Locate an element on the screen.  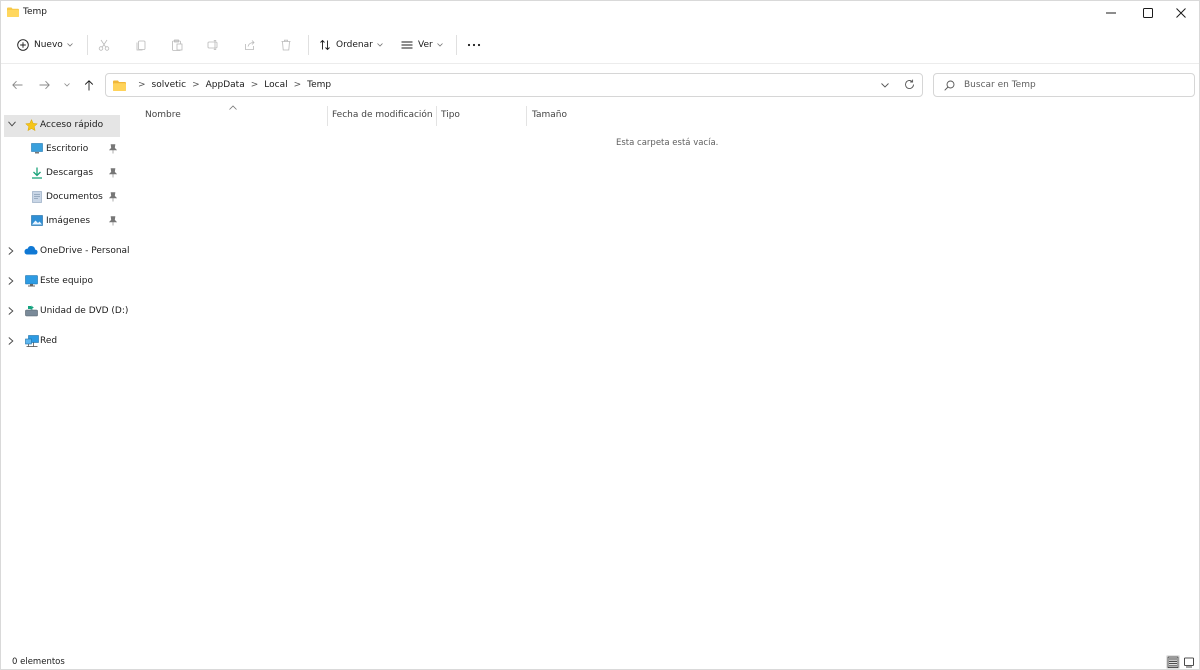
arrow-right-icon is located at coordinates (44, 85).